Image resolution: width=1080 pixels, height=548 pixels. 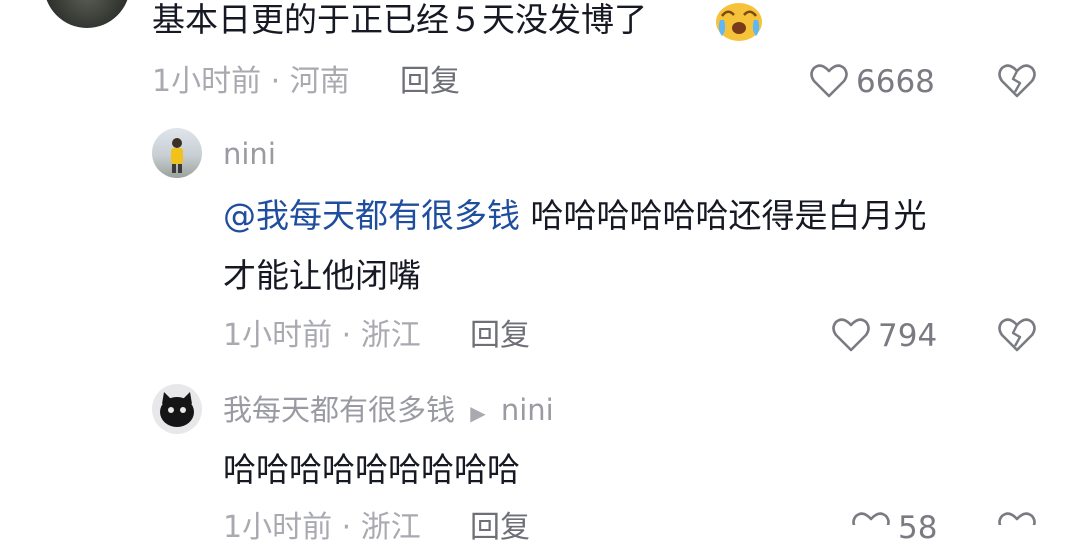 I want to click on crying-emoji-icon, so click(x=739, y=21).